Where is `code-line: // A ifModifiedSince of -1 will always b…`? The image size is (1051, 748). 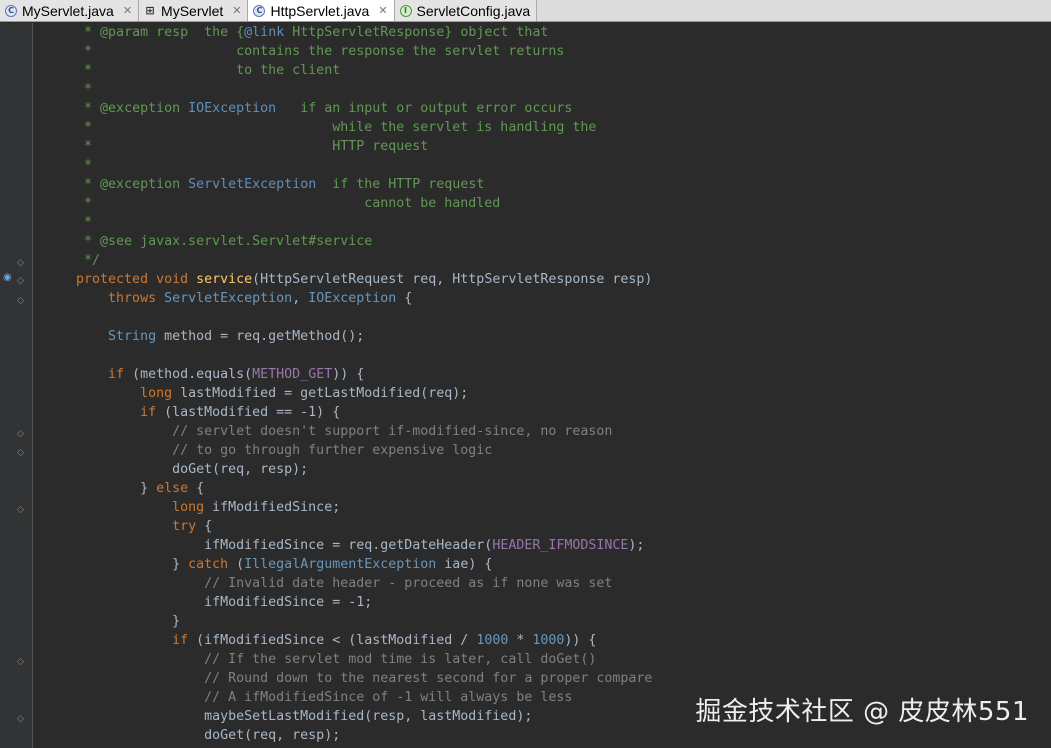 code-line: // A ifModifiedSince of -1 will always b… is located at coordinates (348, 697).